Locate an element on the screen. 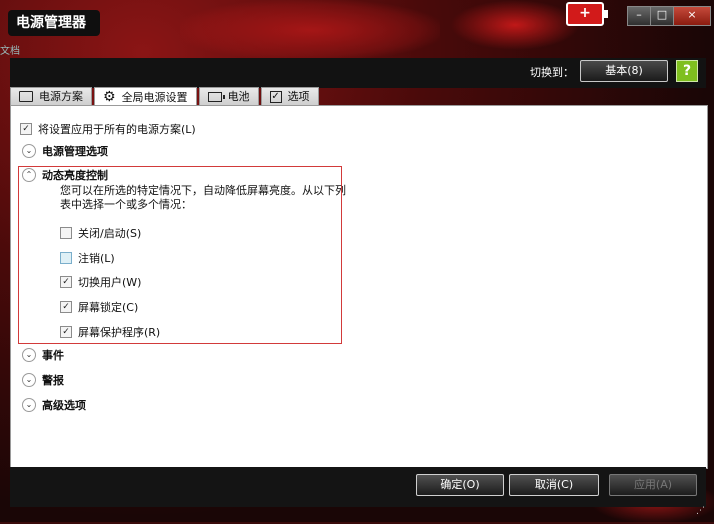 The height and width of the screenshot is (524, 714). window-icon is located at coordinates (26, 96).